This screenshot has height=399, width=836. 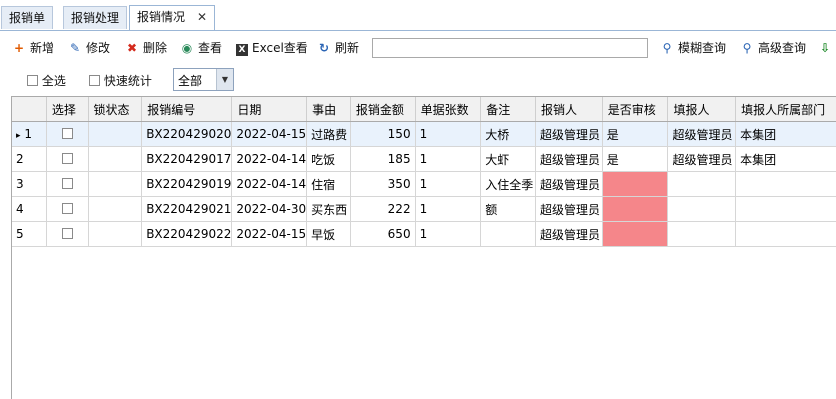 I want to click on fuzzy-search-icon: ⚲, so click(x=667, y=48).